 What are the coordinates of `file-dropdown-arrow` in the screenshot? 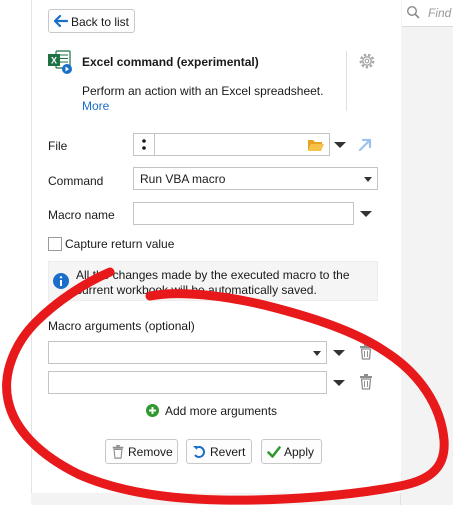 It's located at (340, 145).